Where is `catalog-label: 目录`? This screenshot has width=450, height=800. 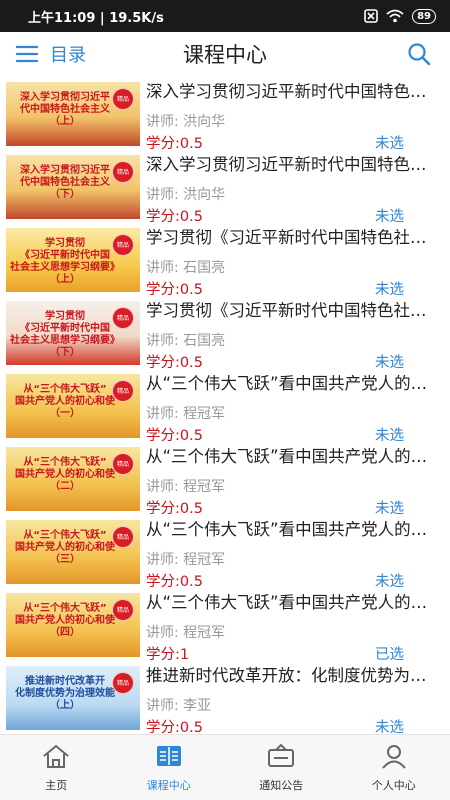 catalog-label: 目录 is located at coordinates (68, 55).